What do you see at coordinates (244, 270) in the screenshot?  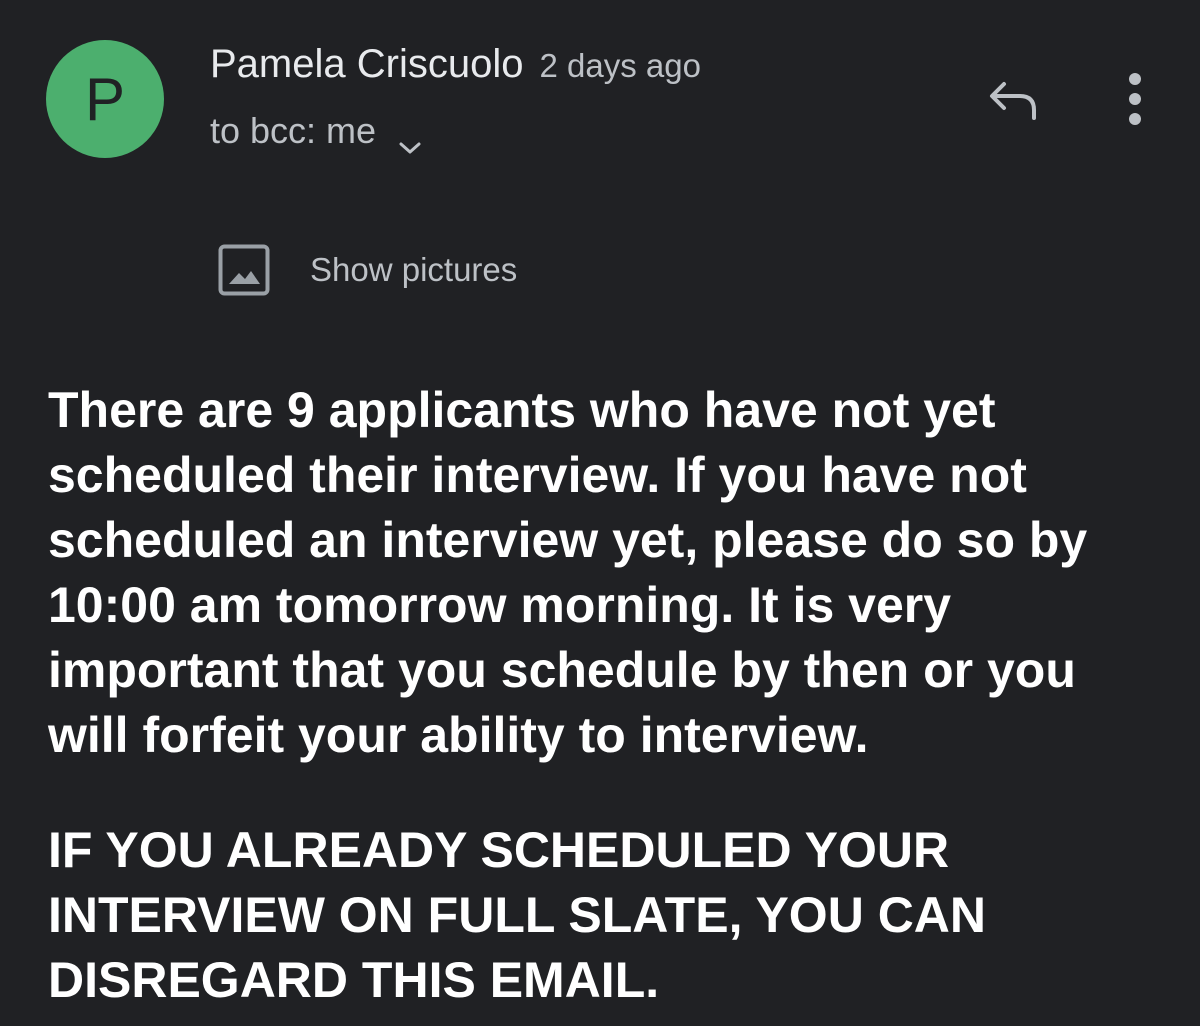 I see `image-icon` at bounding box center [244, 270].